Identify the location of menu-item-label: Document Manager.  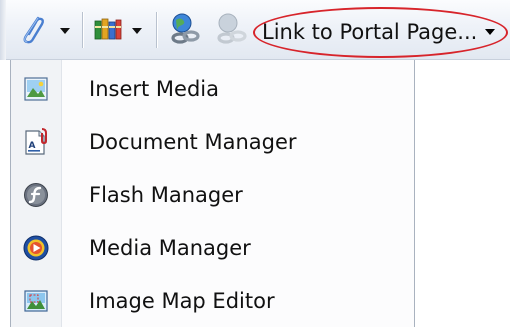
(193, 142).